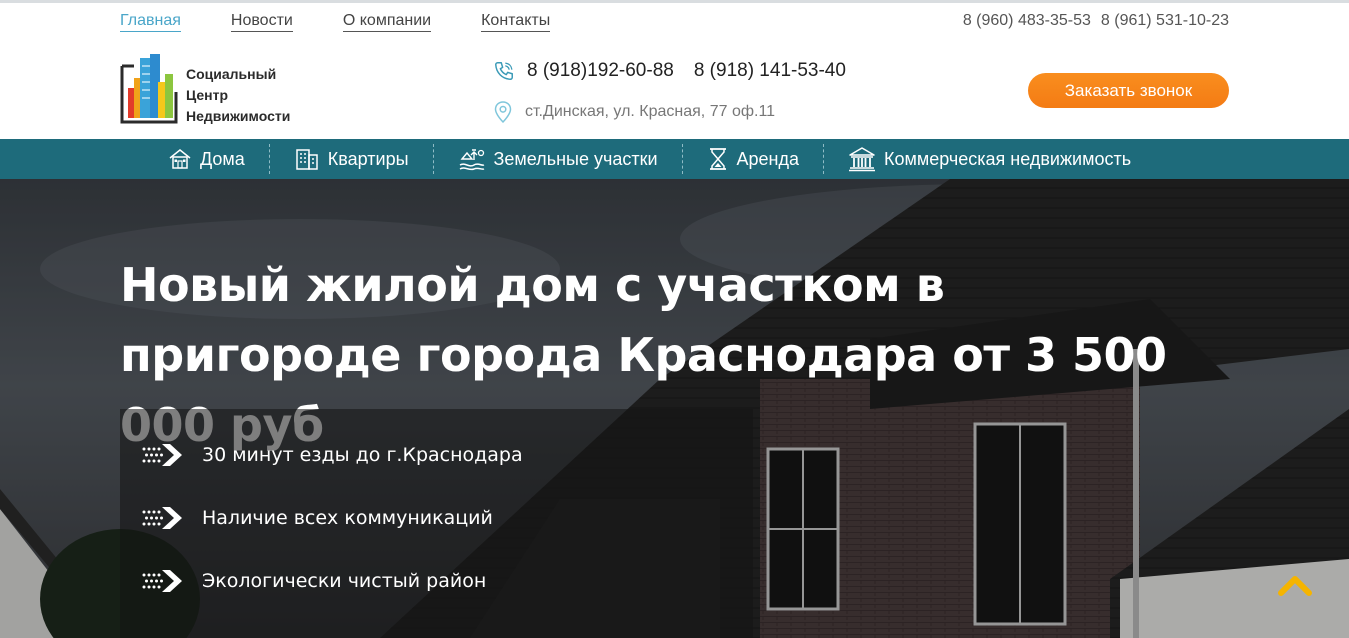 This screenshot has width=1349, height=638. I want to click on logo-text: Социальный Центр Недвижимости, so click(238, 95).